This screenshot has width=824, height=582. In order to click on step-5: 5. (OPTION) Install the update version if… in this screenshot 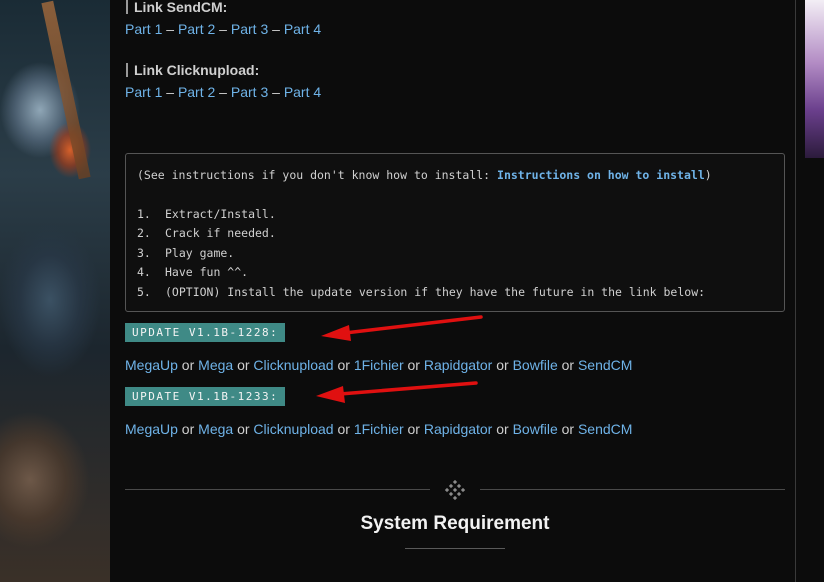, I will do `click(421, 292)`.